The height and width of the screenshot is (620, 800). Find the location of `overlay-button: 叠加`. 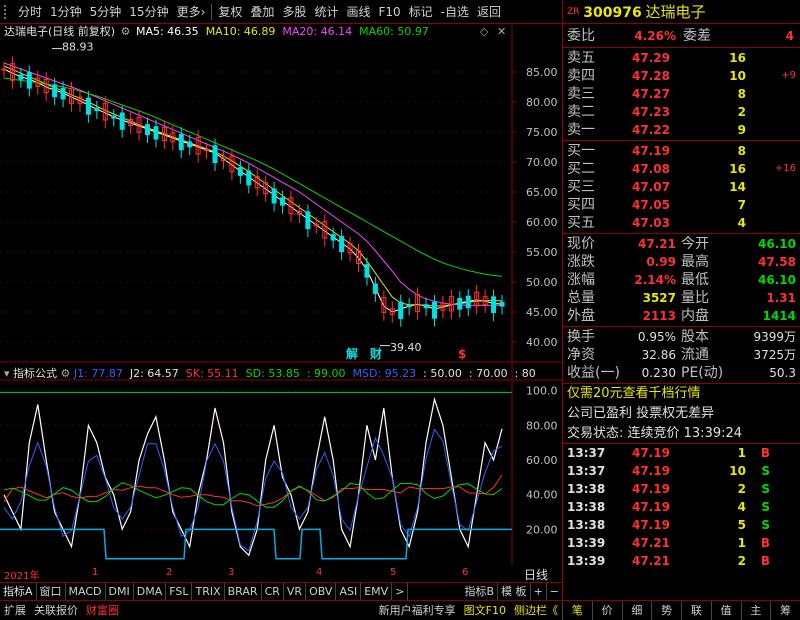

overlay-button: 叠加 is located at coordinates (262, 12).